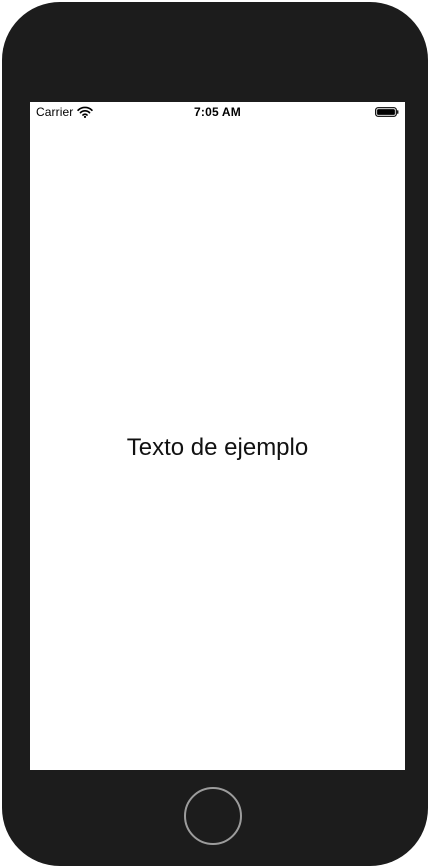  What do you see at coordinates (387, 112) in the screenshot?
I see `battery-icon` at bounding box center [387, 112].